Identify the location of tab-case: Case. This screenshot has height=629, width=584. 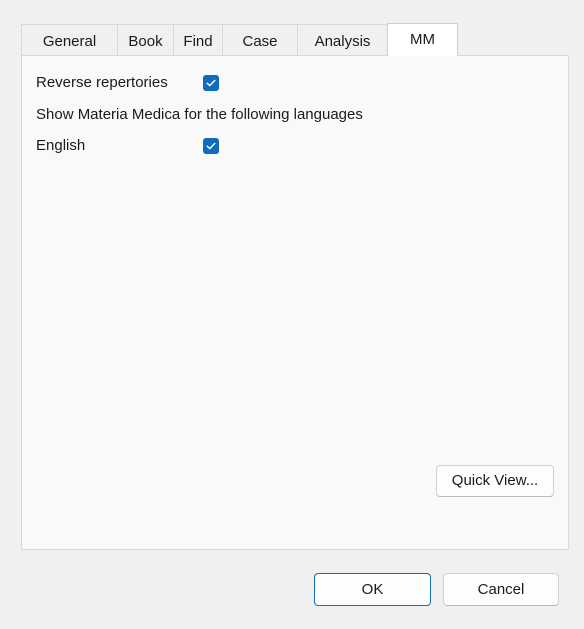
(260, 40).